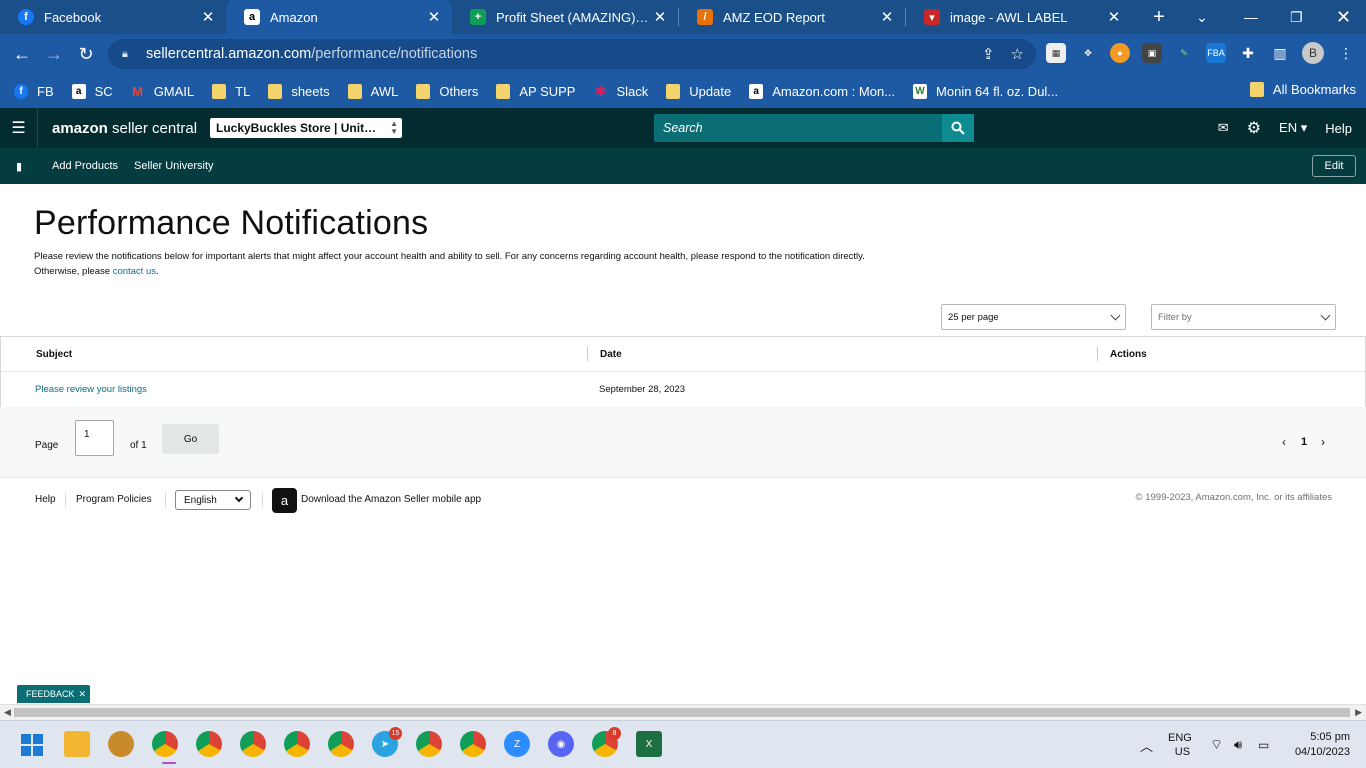 This screenshot has width=1366, height=768. What do you see at coordinates (391, 499) in the screenshot?
I see `download-app-link: Download the Amazon Seller mobile app` at bounding box center [391, 499].